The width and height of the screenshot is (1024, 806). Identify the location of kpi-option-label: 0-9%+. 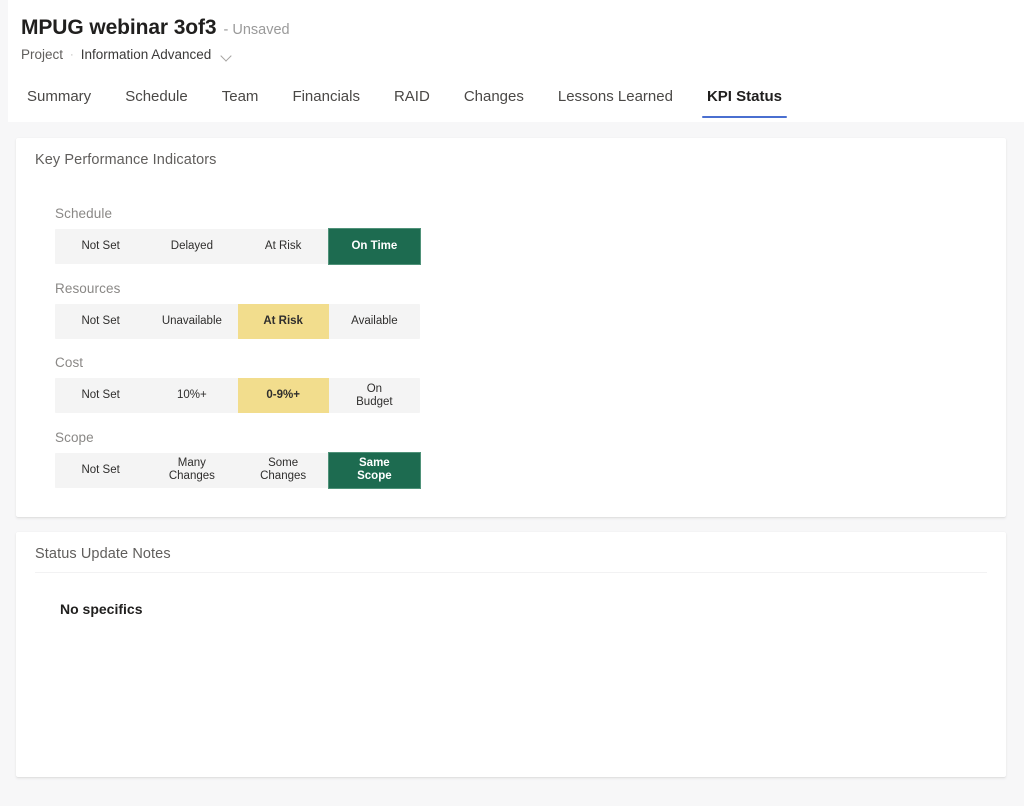
(283, 395).